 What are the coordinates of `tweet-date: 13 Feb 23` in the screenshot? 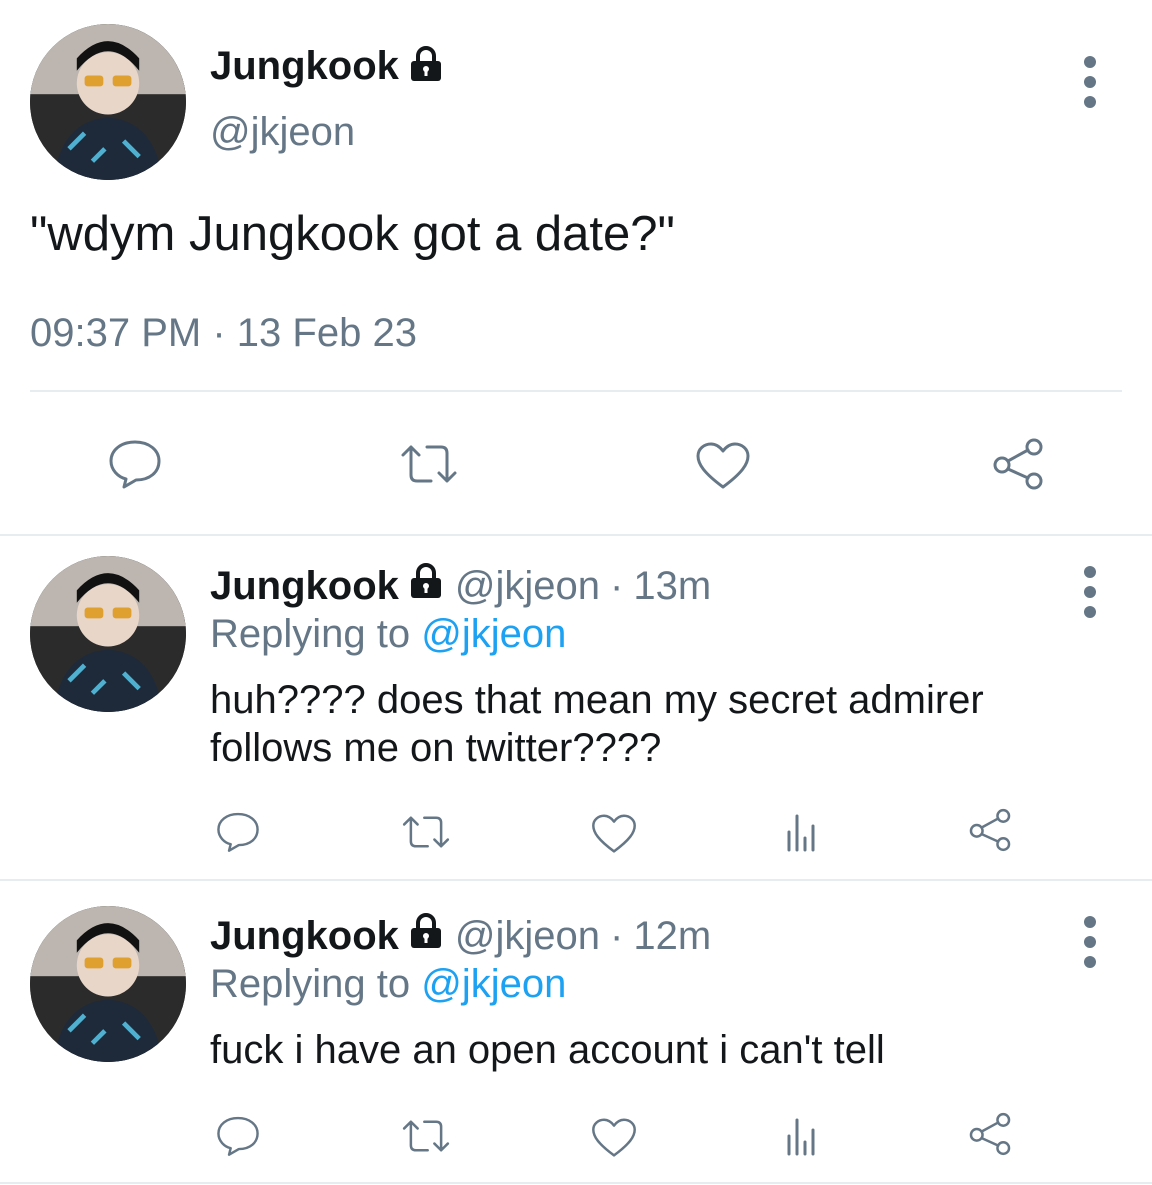 It's located at (326, 333).